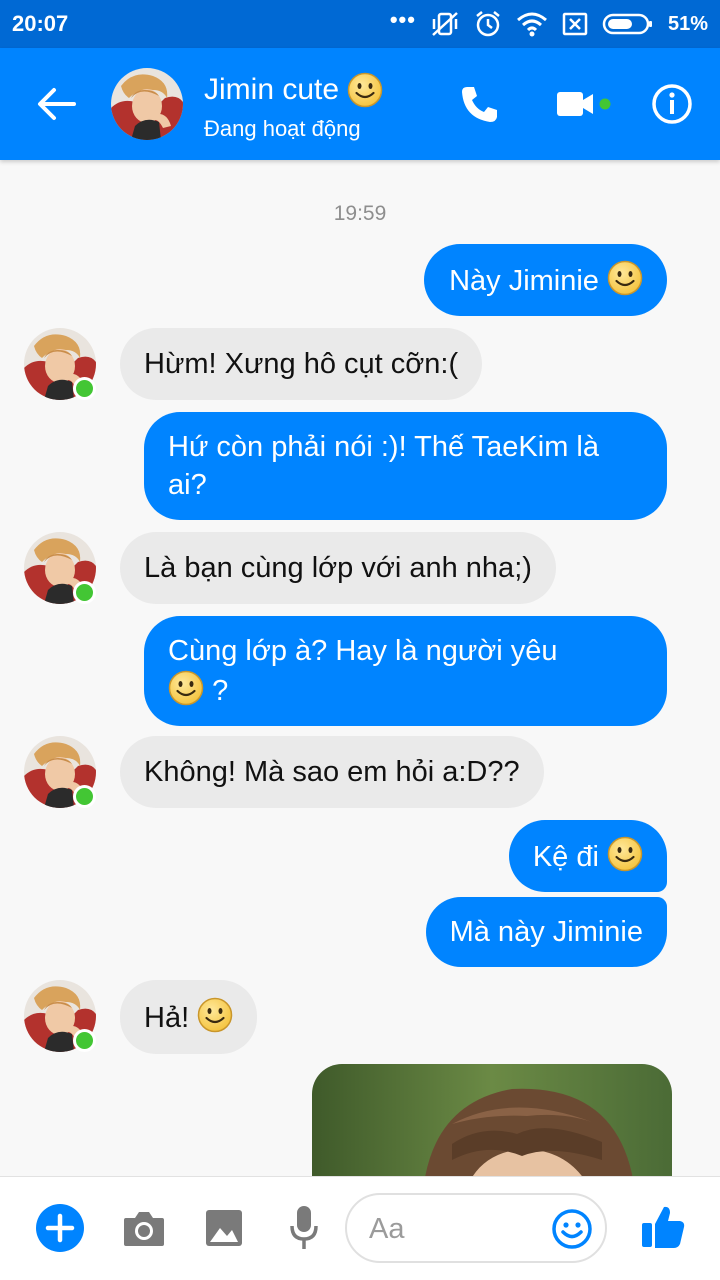  I want to click on status-icons: ••• 51%, so click(549, 24).